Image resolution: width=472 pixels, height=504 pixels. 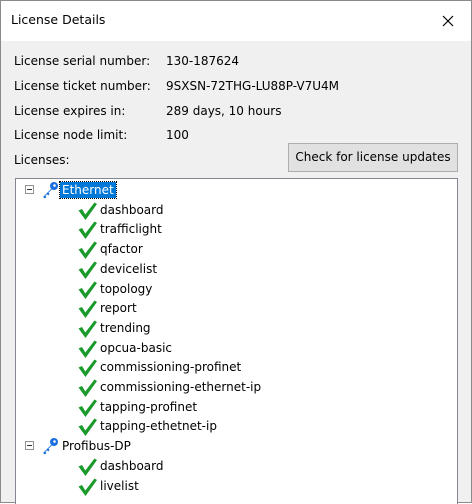 I want to click on tree-item-label: opcua-basic, so click(x=136, y=348).